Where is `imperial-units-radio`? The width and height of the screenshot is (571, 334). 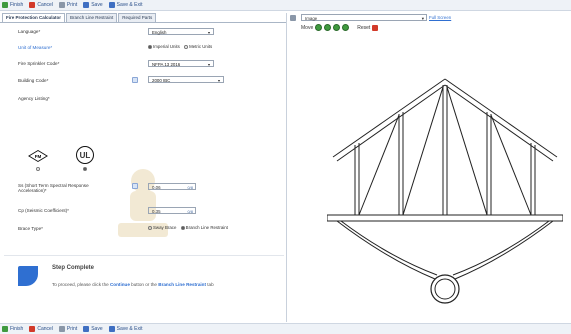
imperial-units-radio is located at coordinates (150, 46).